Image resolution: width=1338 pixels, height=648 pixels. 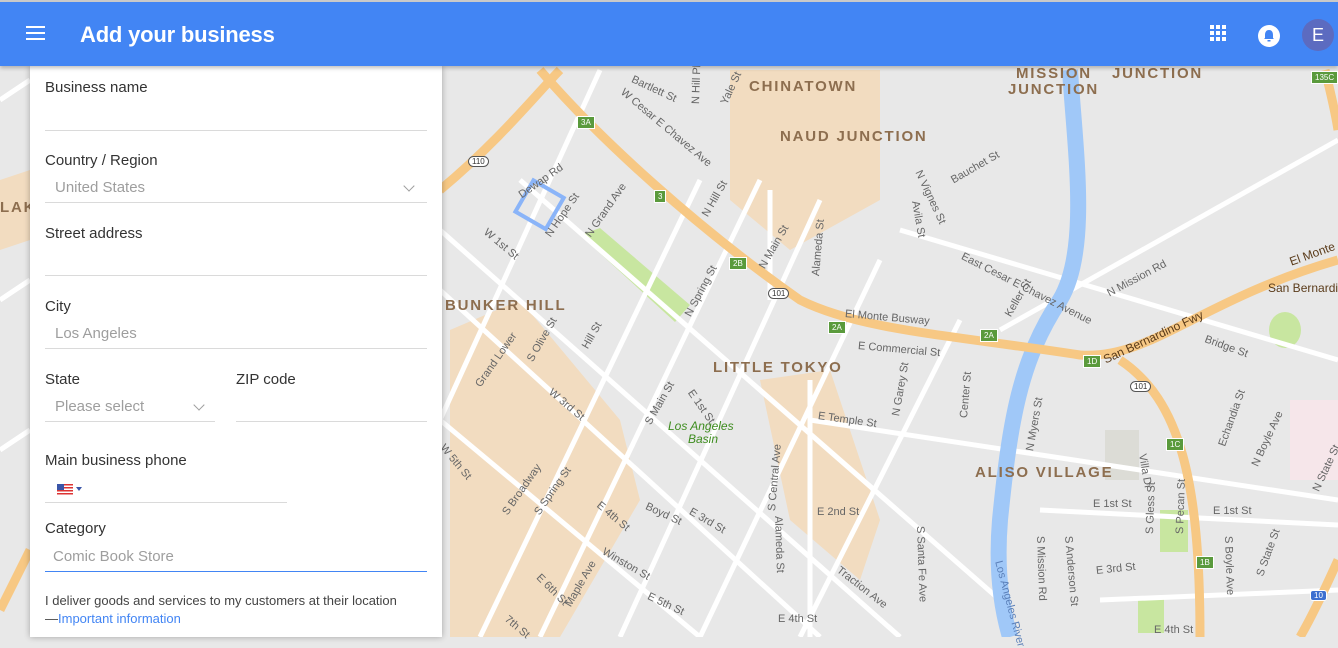 What do you see at coordinates (669, 1) in the screenshot?
I see `window-top-border` at bounding box center [669, 1].